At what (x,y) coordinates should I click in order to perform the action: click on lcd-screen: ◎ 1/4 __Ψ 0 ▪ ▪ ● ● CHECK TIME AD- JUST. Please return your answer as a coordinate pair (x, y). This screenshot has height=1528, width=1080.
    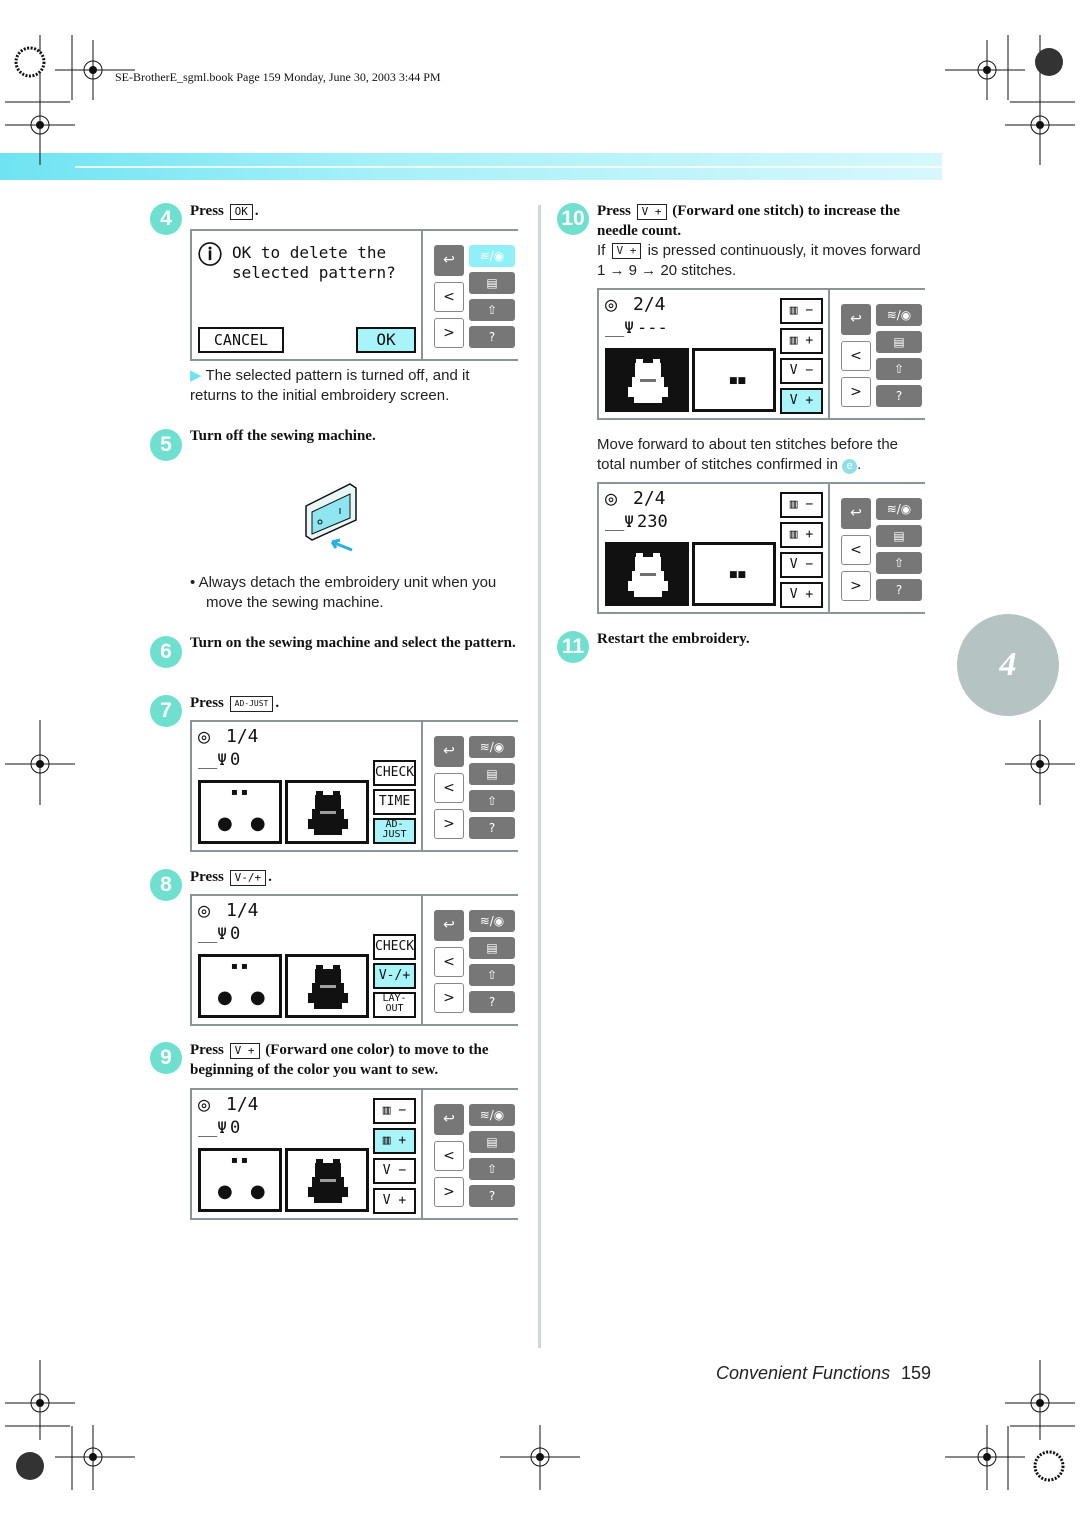
    Looking at the image, I should click on (307, 786).